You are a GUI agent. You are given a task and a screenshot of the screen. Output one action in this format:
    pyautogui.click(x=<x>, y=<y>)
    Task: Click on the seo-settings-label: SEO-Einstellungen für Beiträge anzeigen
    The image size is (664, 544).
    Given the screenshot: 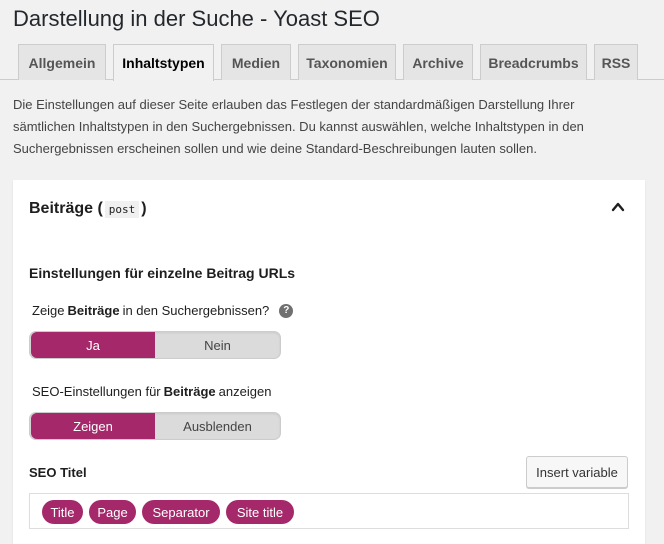 What is the action you would take?
    pyautogui.click(x=151, y=391)
    